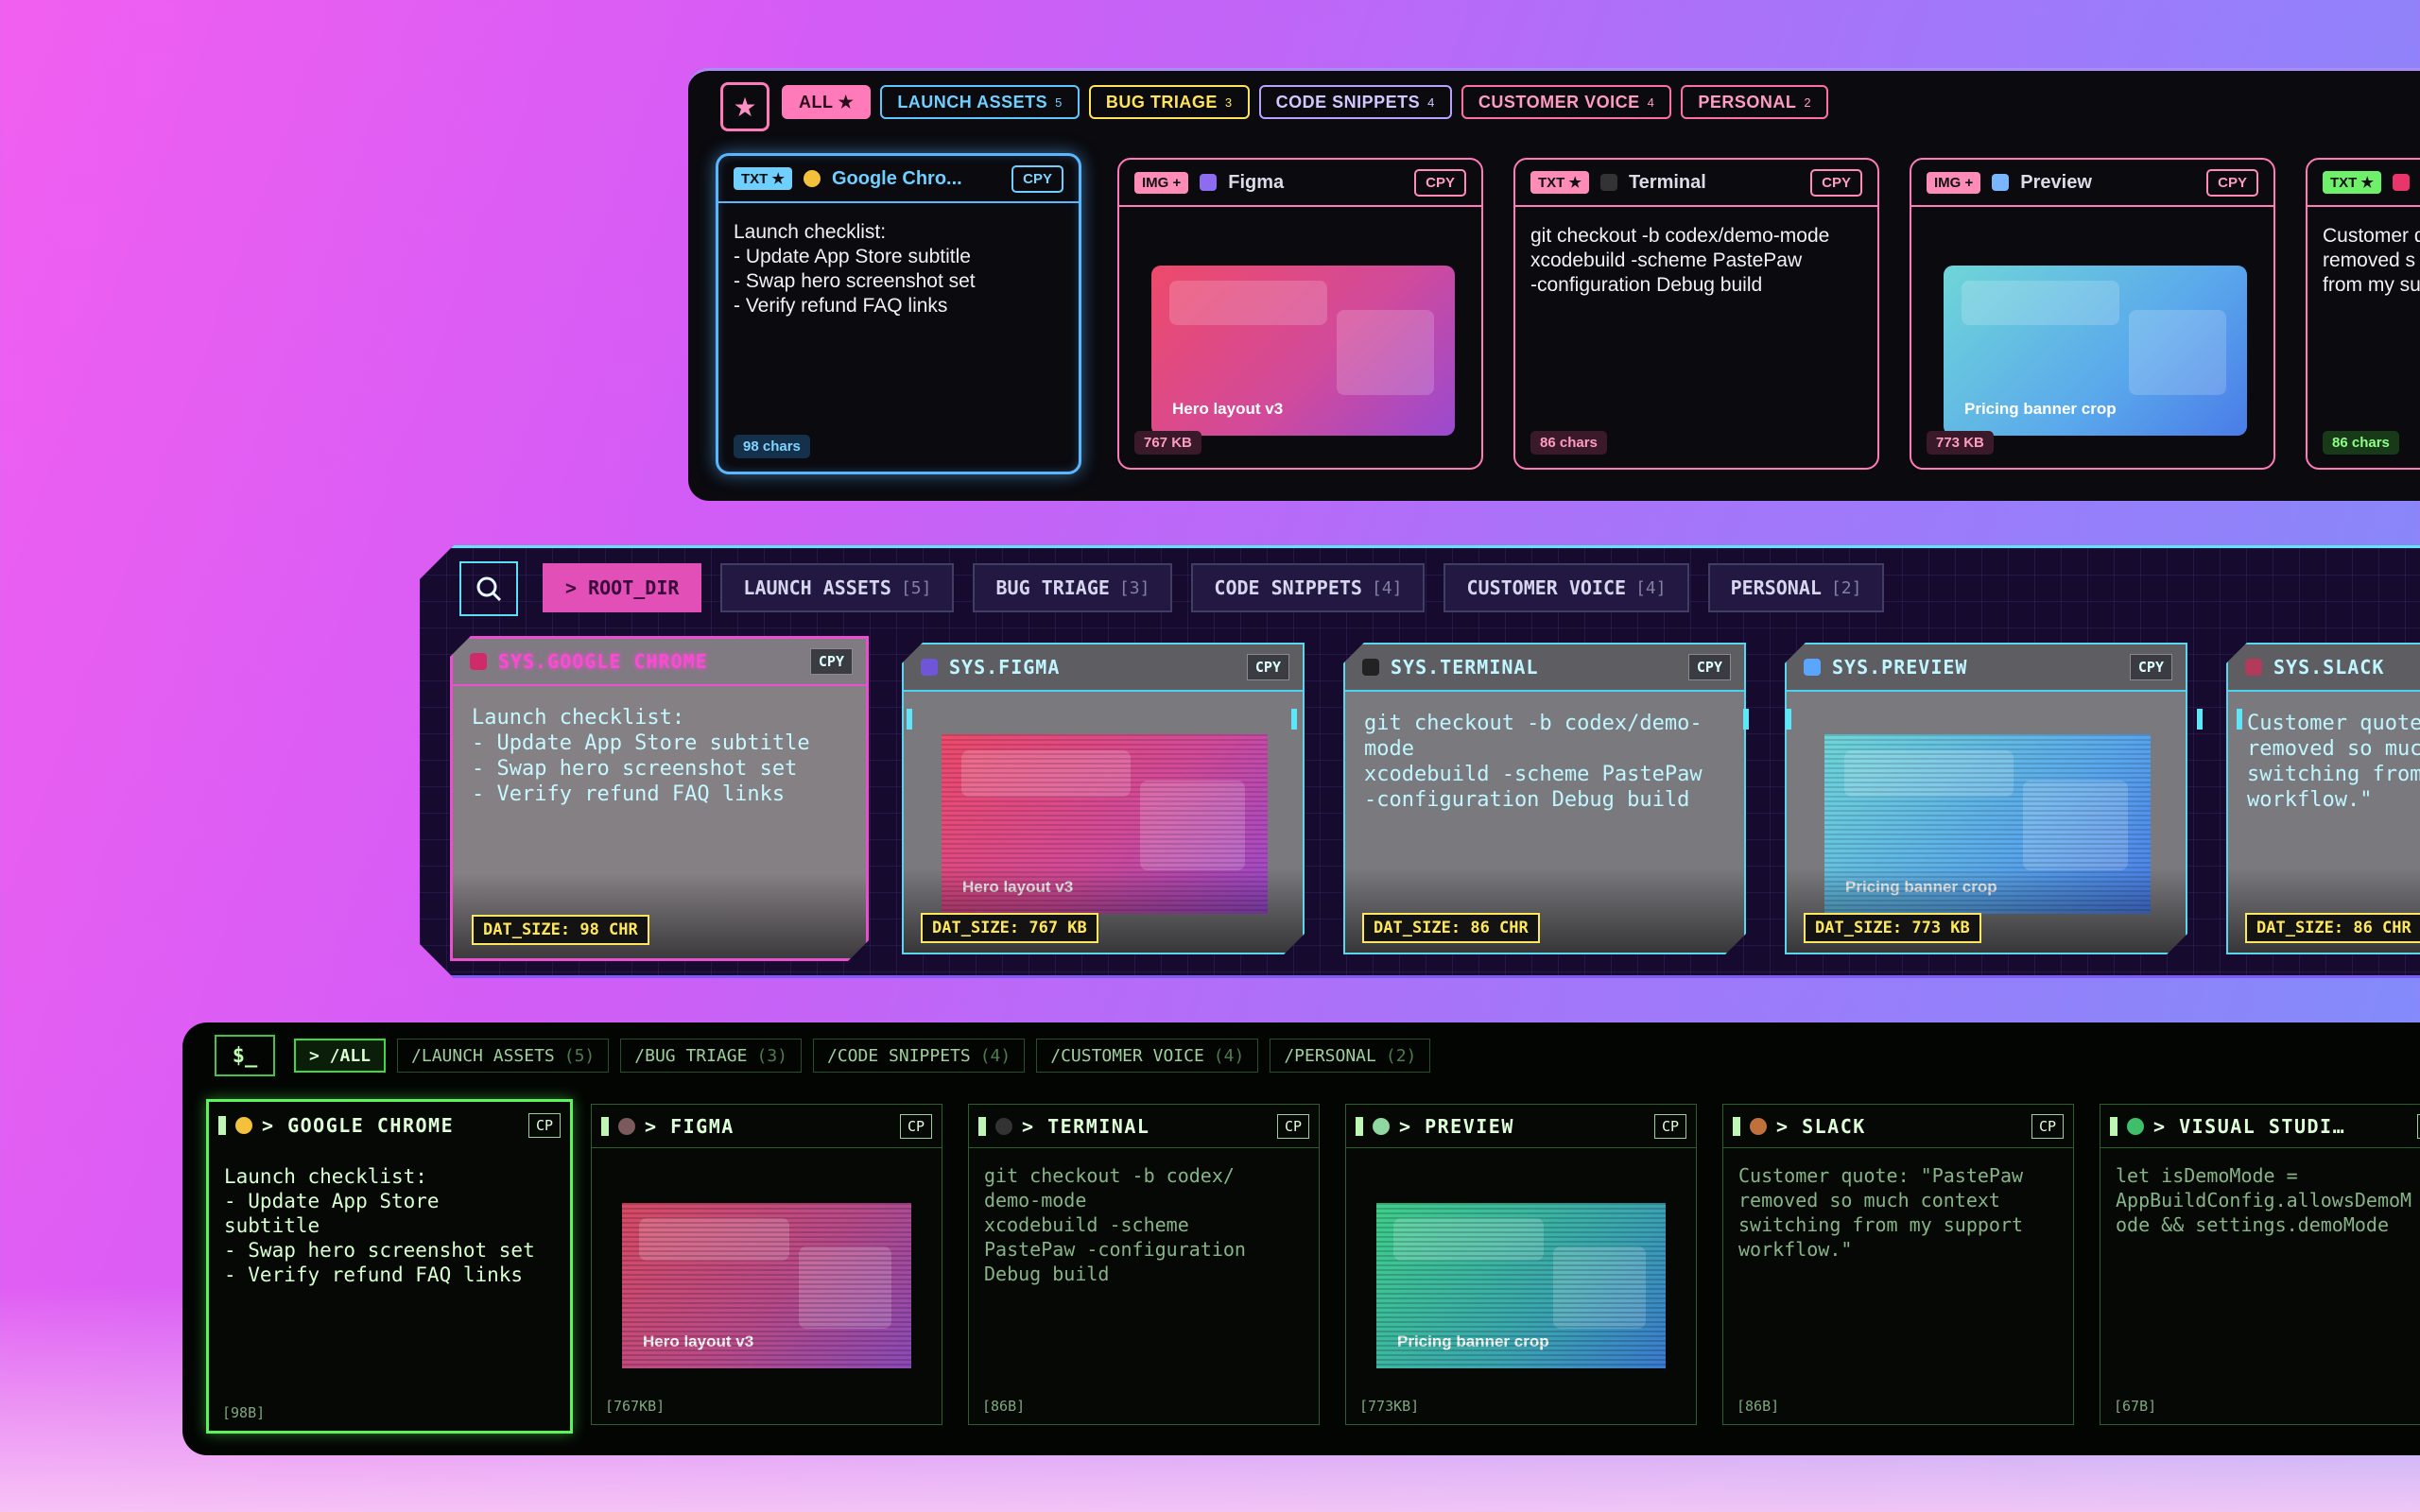 Image resolution: width=2420 pixels, height=1512 pixels. I want to click on card-header: > SLACK CP, so click(1898, 1126).